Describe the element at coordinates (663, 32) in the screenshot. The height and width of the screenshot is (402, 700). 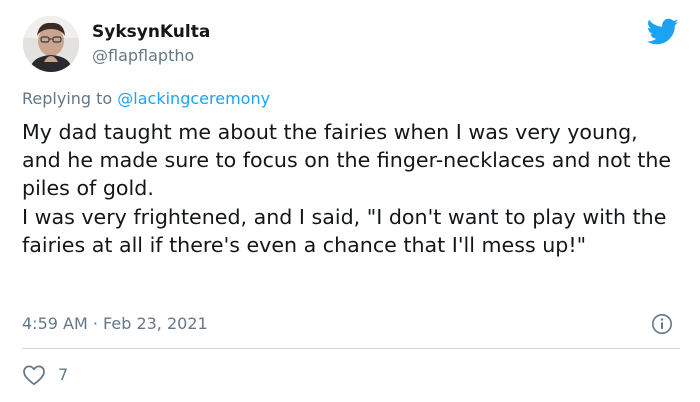
I see `twitter-bird-icon` at that location.